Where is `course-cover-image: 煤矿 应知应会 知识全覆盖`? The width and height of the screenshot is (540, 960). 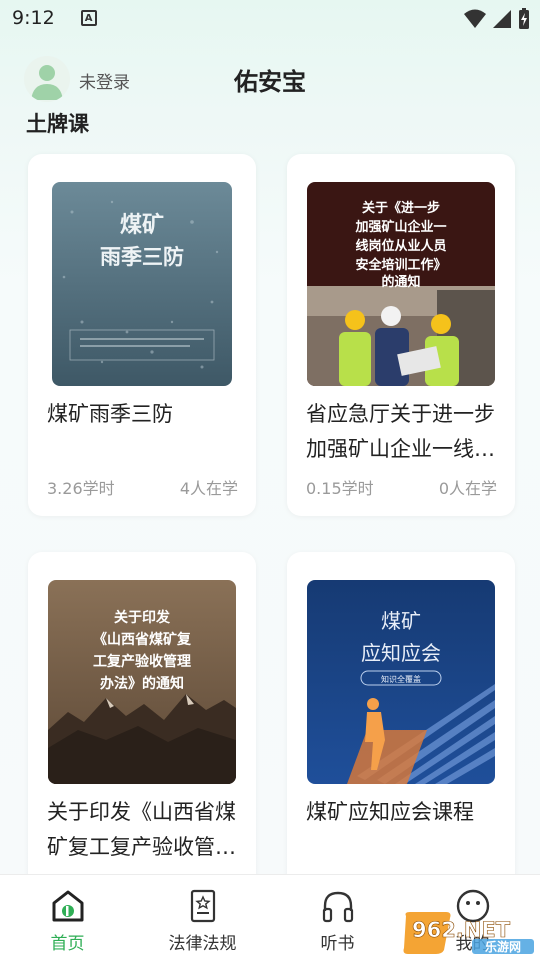
course-cover-image: 煤矿 应知应会 知识全覆盖 is located at coordinates (401, 682).